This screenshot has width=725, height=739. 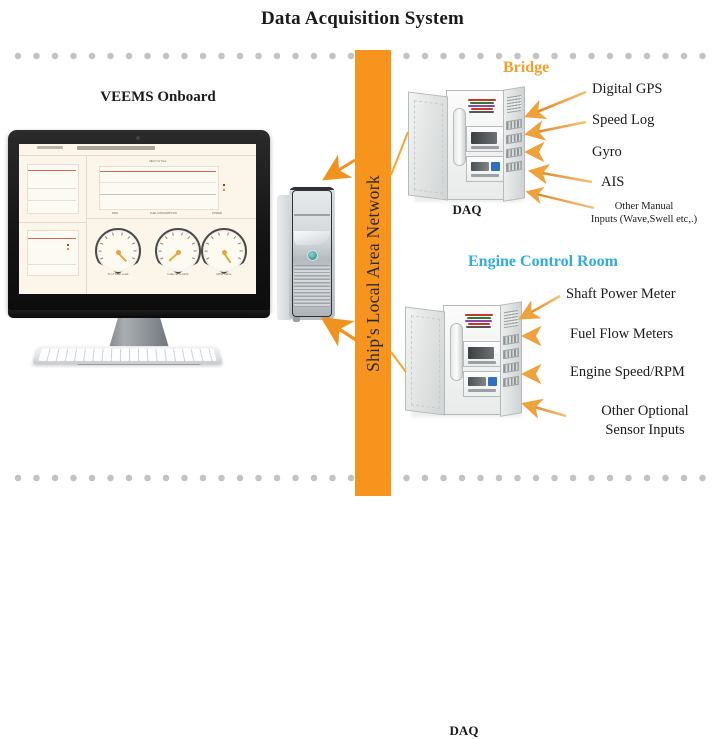 What do you see at coordinates (464, 730) in the screenshot?
I see `daq-label-ecr: DAQ` at bounding box center [464, 730].